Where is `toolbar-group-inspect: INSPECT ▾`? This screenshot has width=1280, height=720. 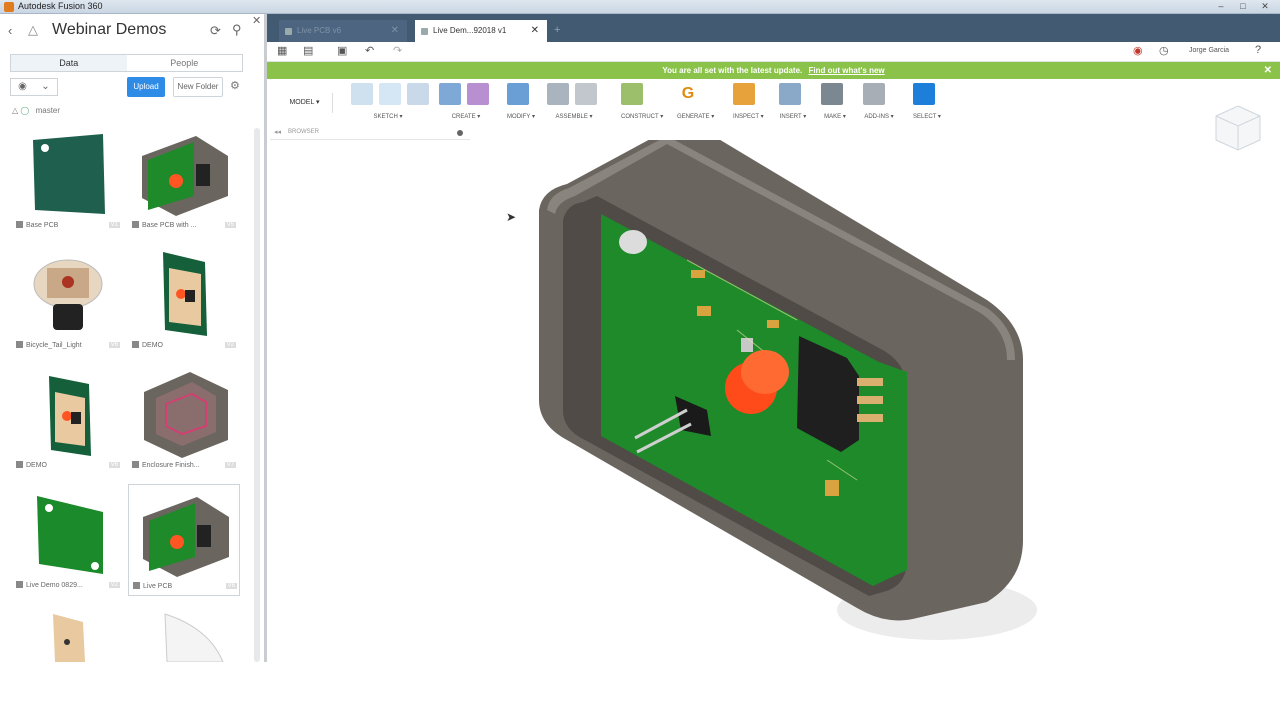
toolbar-group-inspect: INSPECT ▾ is located at coordinates (748, 104).